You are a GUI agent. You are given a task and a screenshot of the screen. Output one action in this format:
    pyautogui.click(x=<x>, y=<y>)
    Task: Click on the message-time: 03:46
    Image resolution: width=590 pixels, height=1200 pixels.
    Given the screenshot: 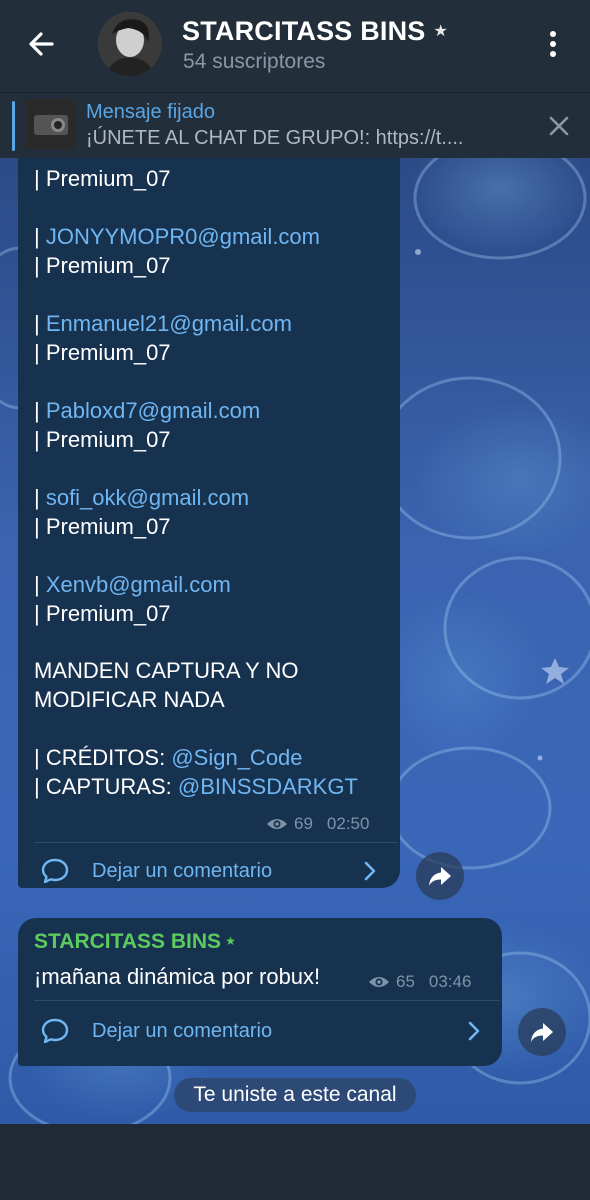 What is the action you would take?
    pyautogui.click(x=450, y=981)
    